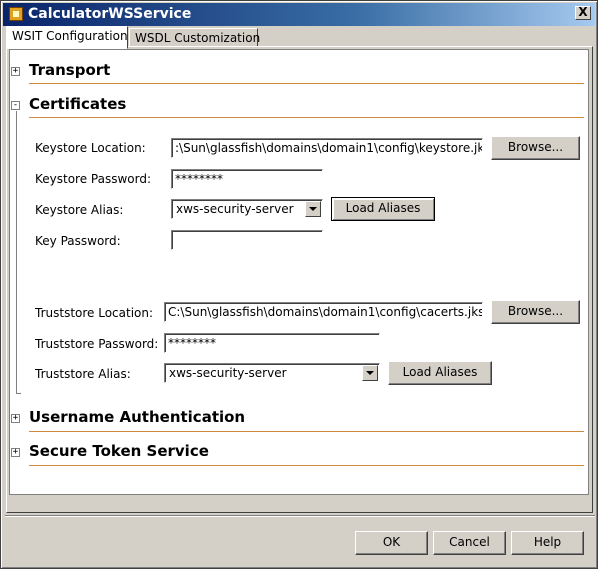 This screenshot has width=598, height=569. I want to click on cancel-button: Cancel, so click(469, 543).